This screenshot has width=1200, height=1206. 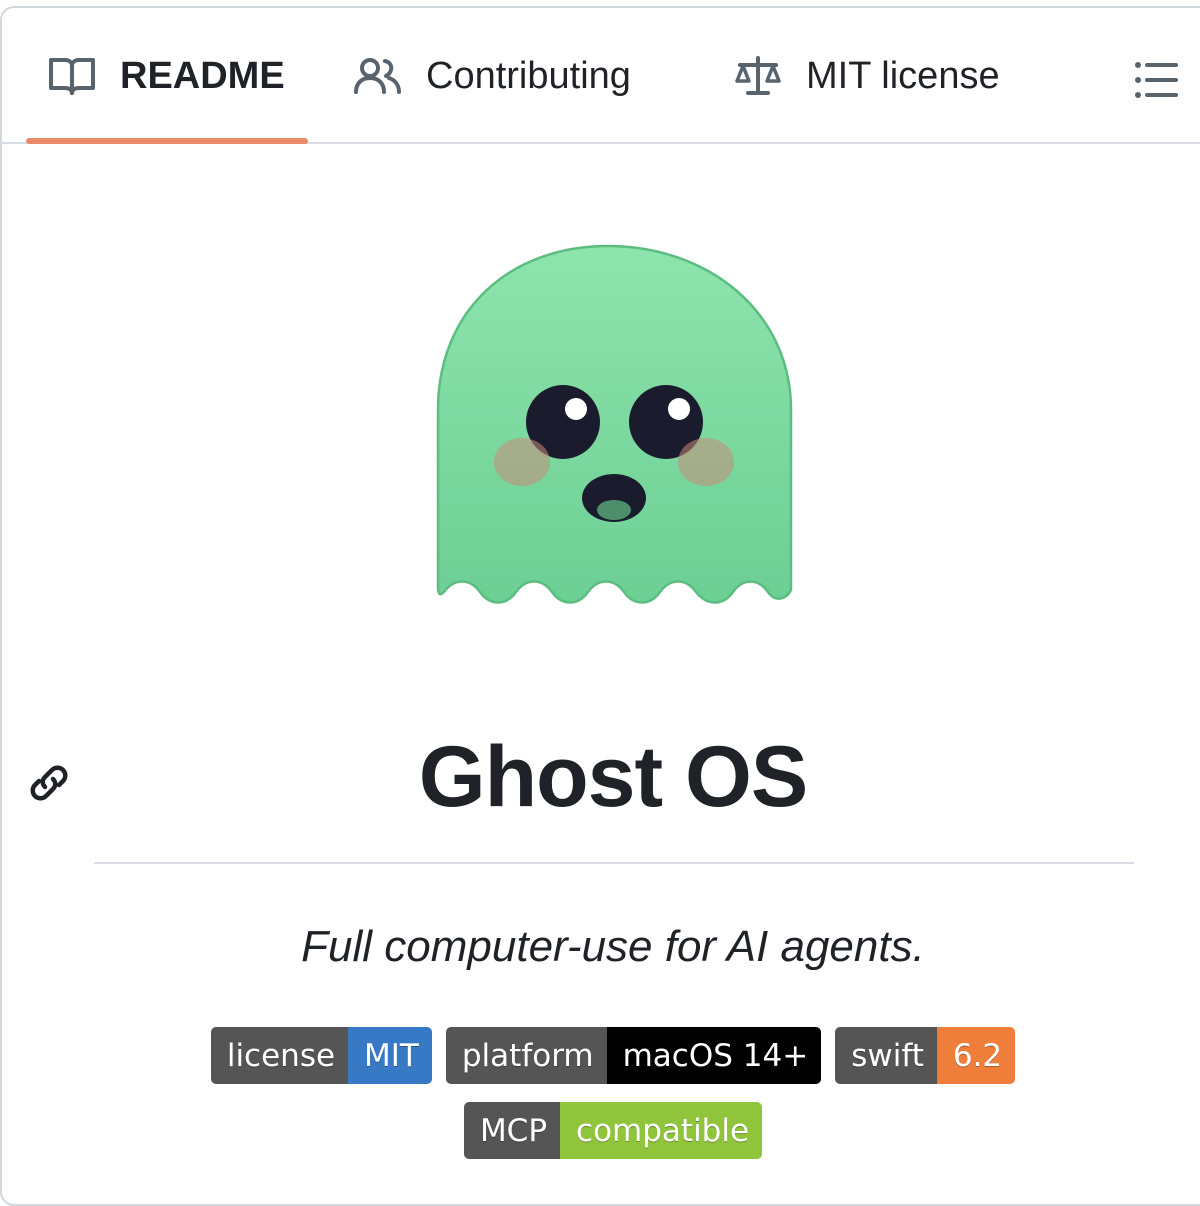 What do you see at coordinates (976, 1055) in the screenshot?
I see `badge-value: 6.2` at bounding box center [976, 1055].